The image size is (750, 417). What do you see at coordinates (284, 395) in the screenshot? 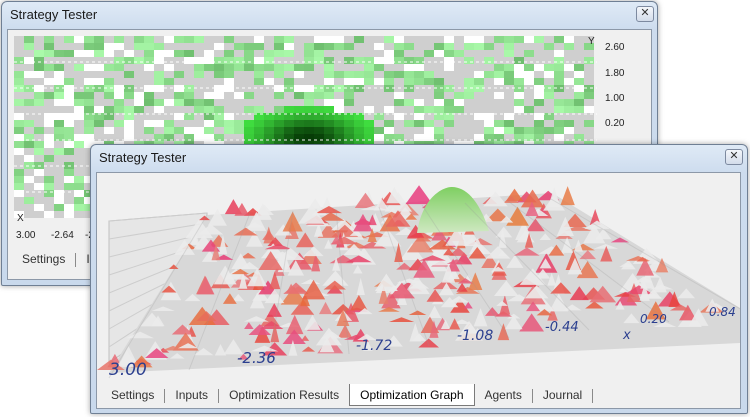
I see `tab-optimization-results: Optimization Results` at bounding box center [284, 395].